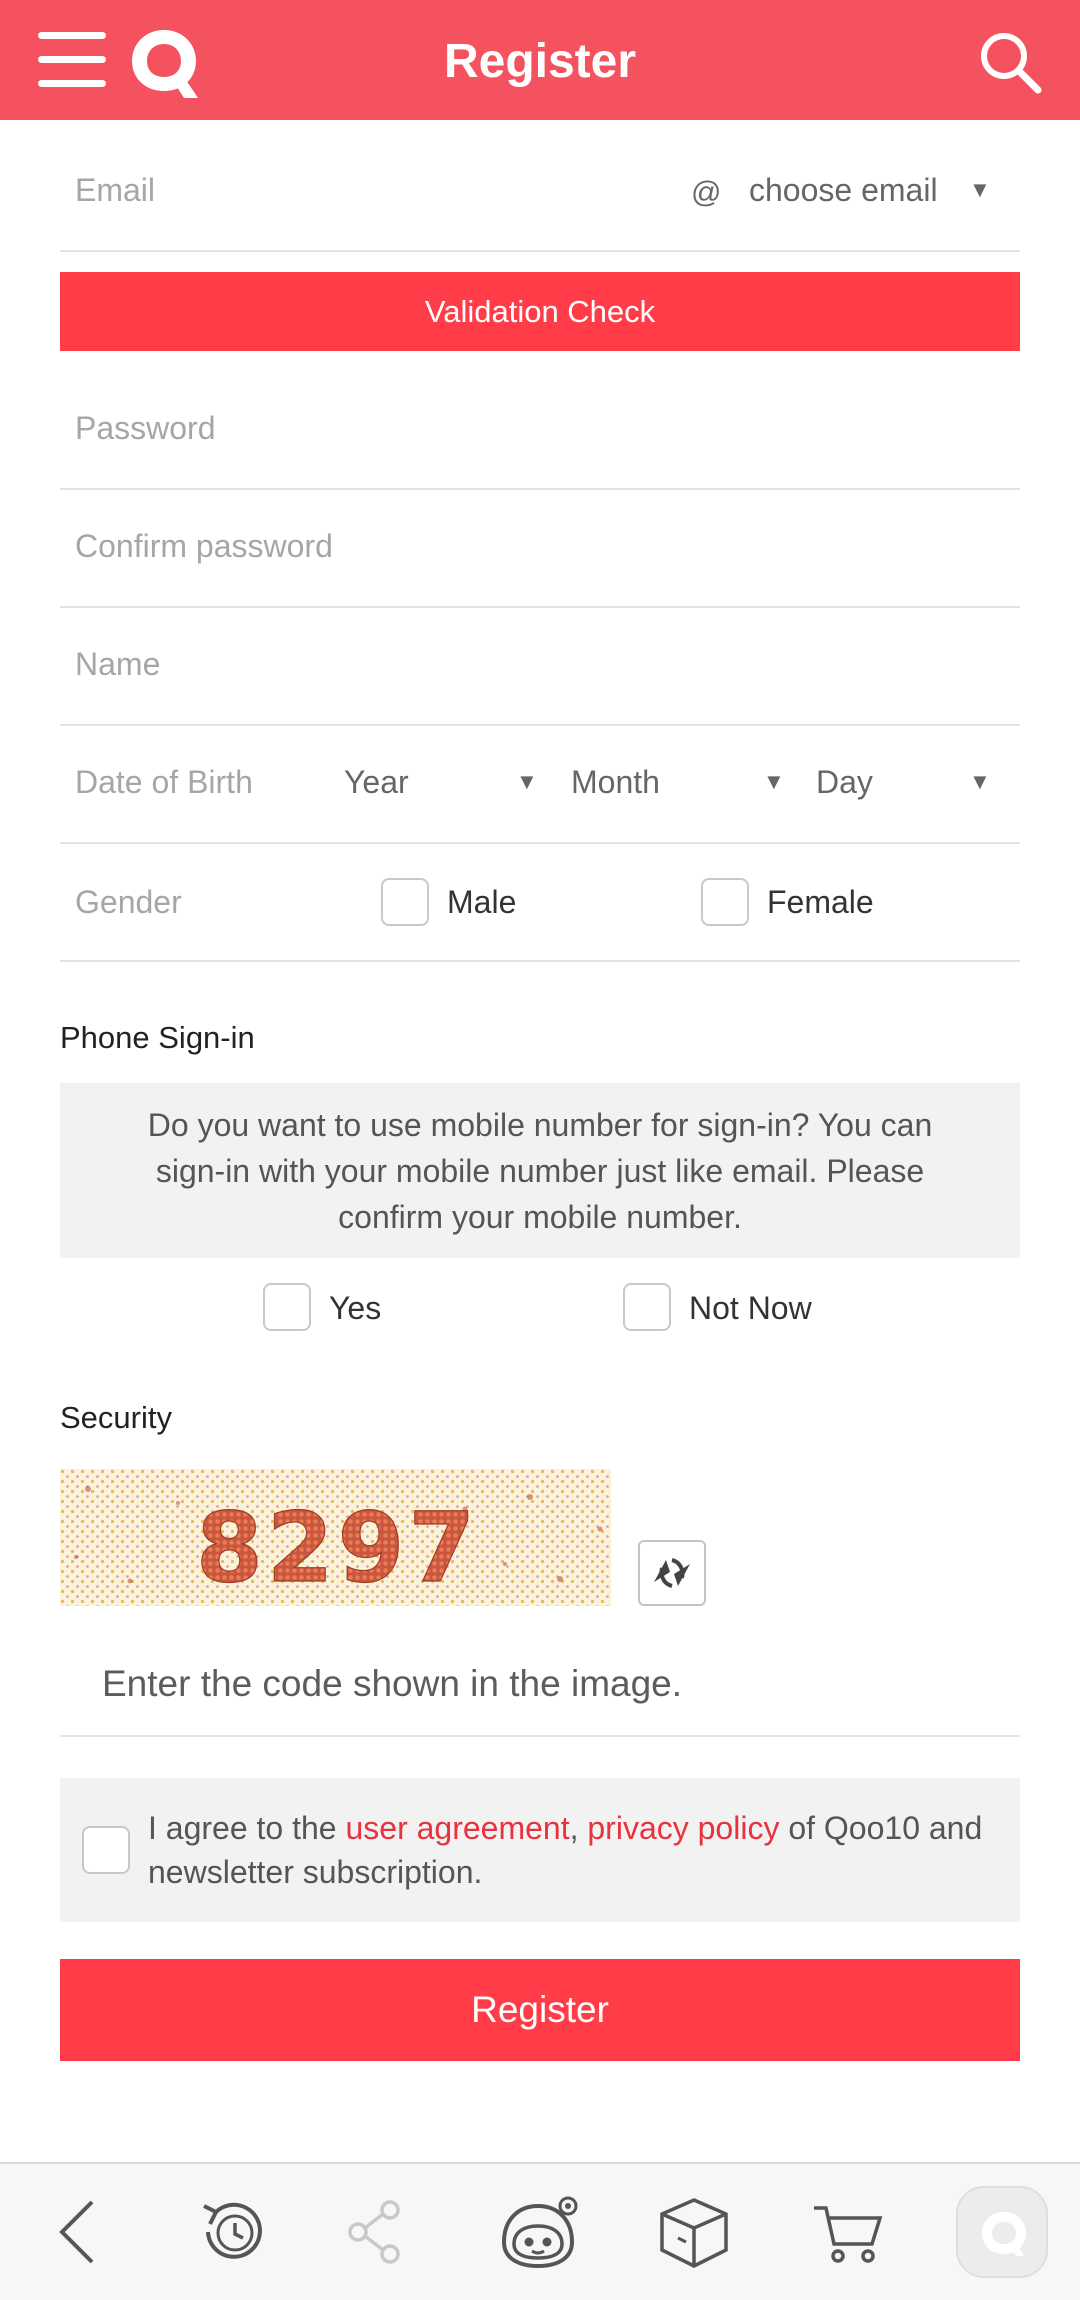 Image resolution: width=1080 pixels, height=2300 pixels. I want to click on qoo10-home-icon, so click(1004, 2234).